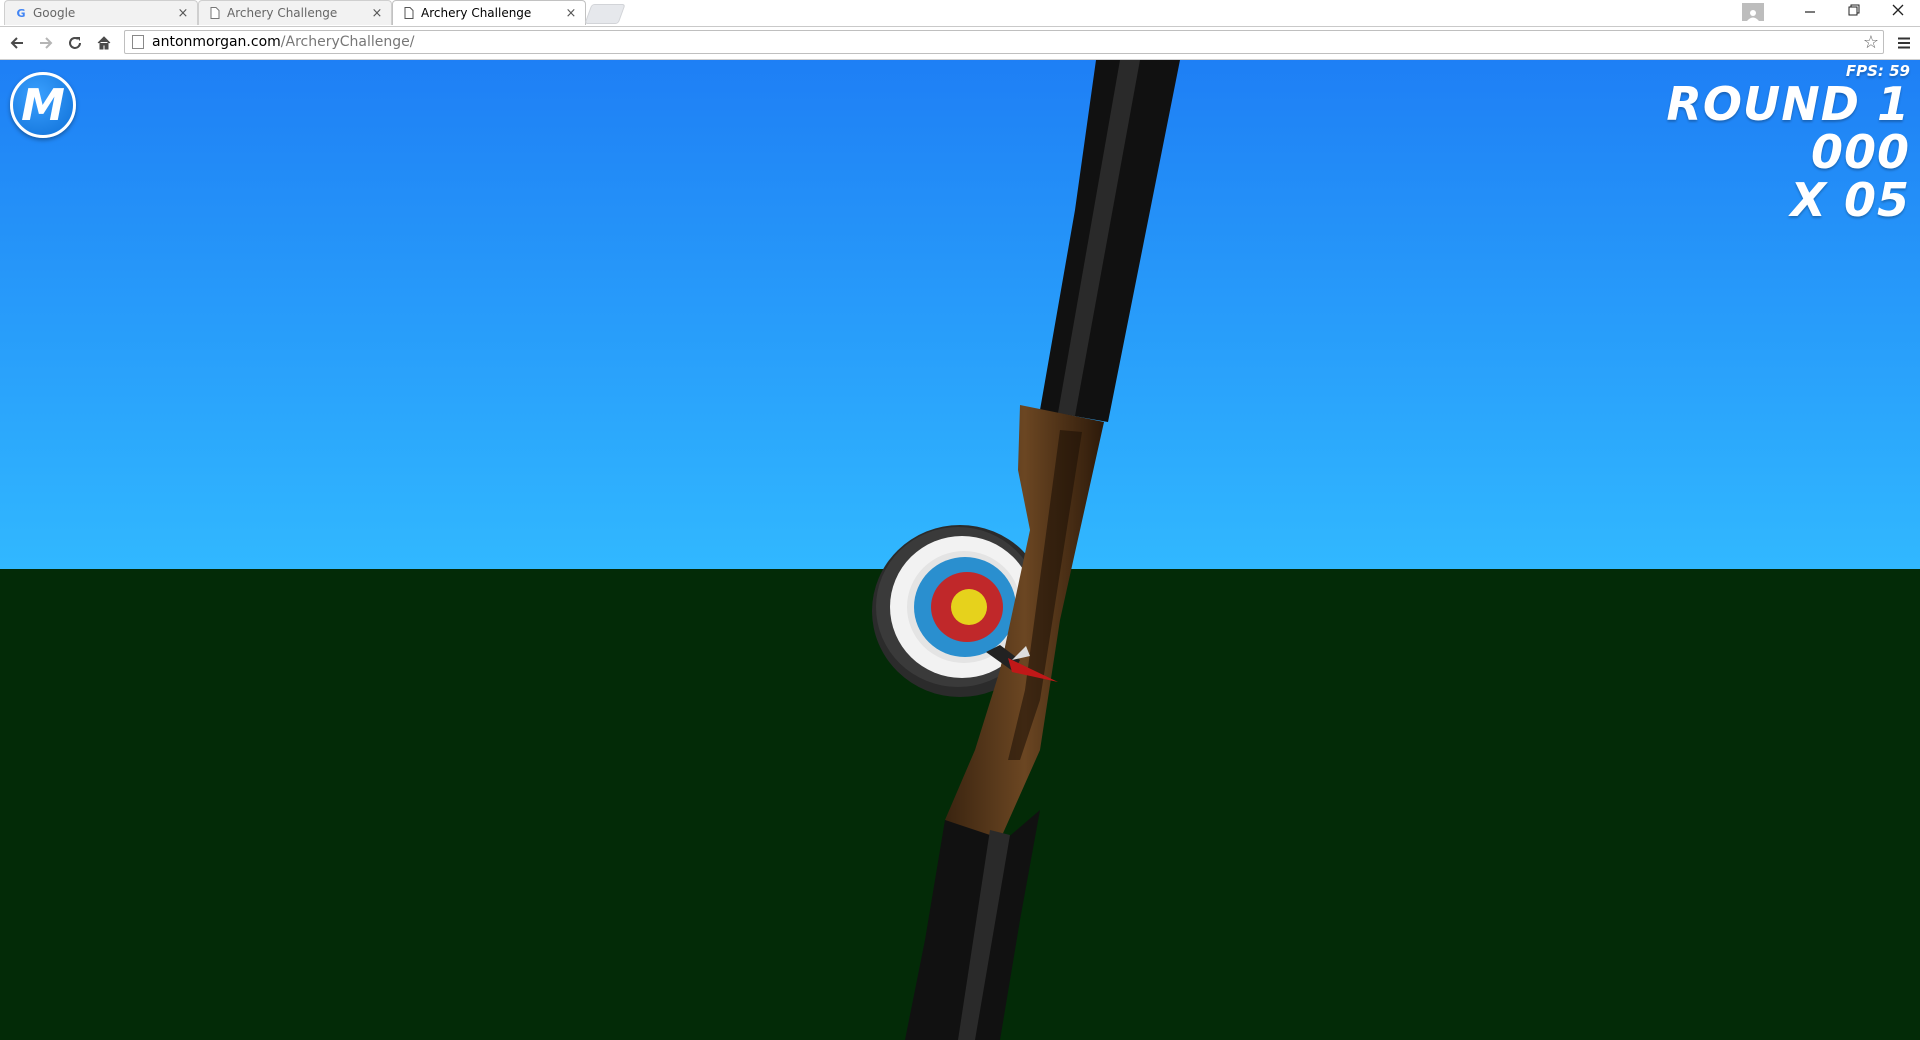 The height and width of the screenshot is (1040, 1920). What do you see at coordinates (46, 43) in the screenshot?
I see `forward-arrow-icon` at bounding box center [46, 43].